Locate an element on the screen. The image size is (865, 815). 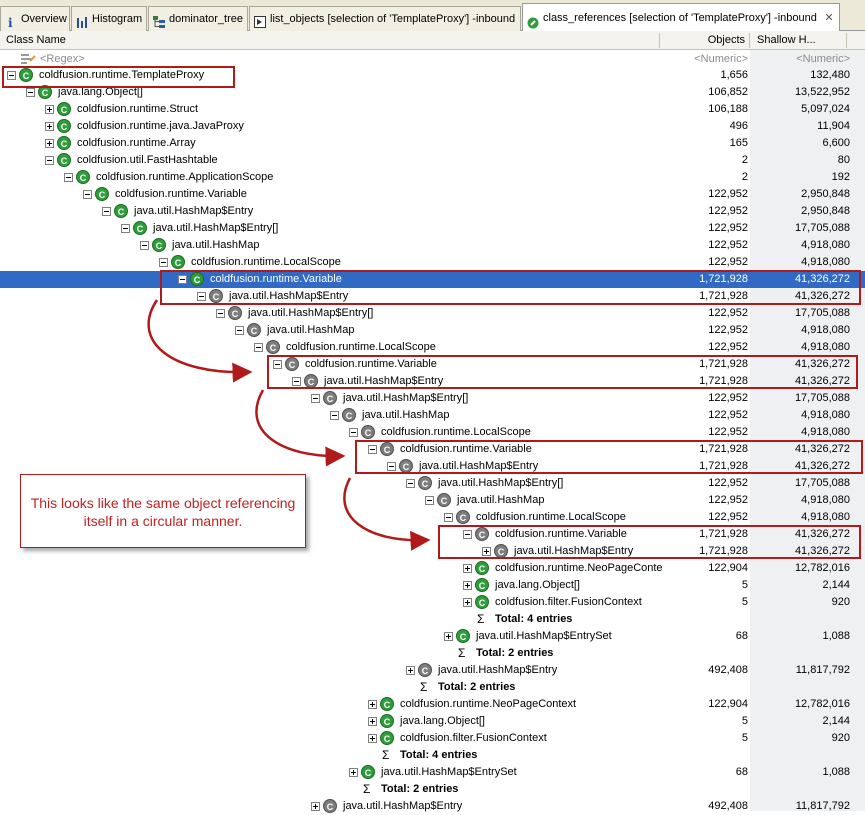
tab-dominator-tree: dominator_tree is located at coordinates (198, 18).